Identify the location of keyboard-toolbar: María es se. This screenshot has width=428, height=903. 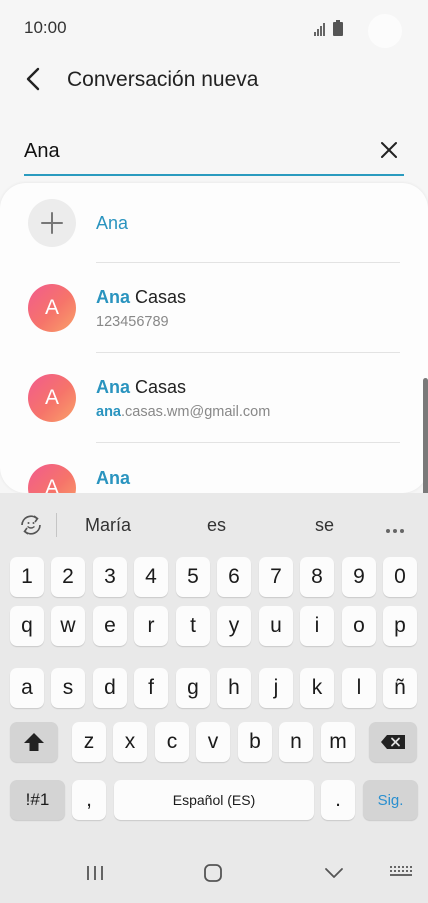
(214, 524).